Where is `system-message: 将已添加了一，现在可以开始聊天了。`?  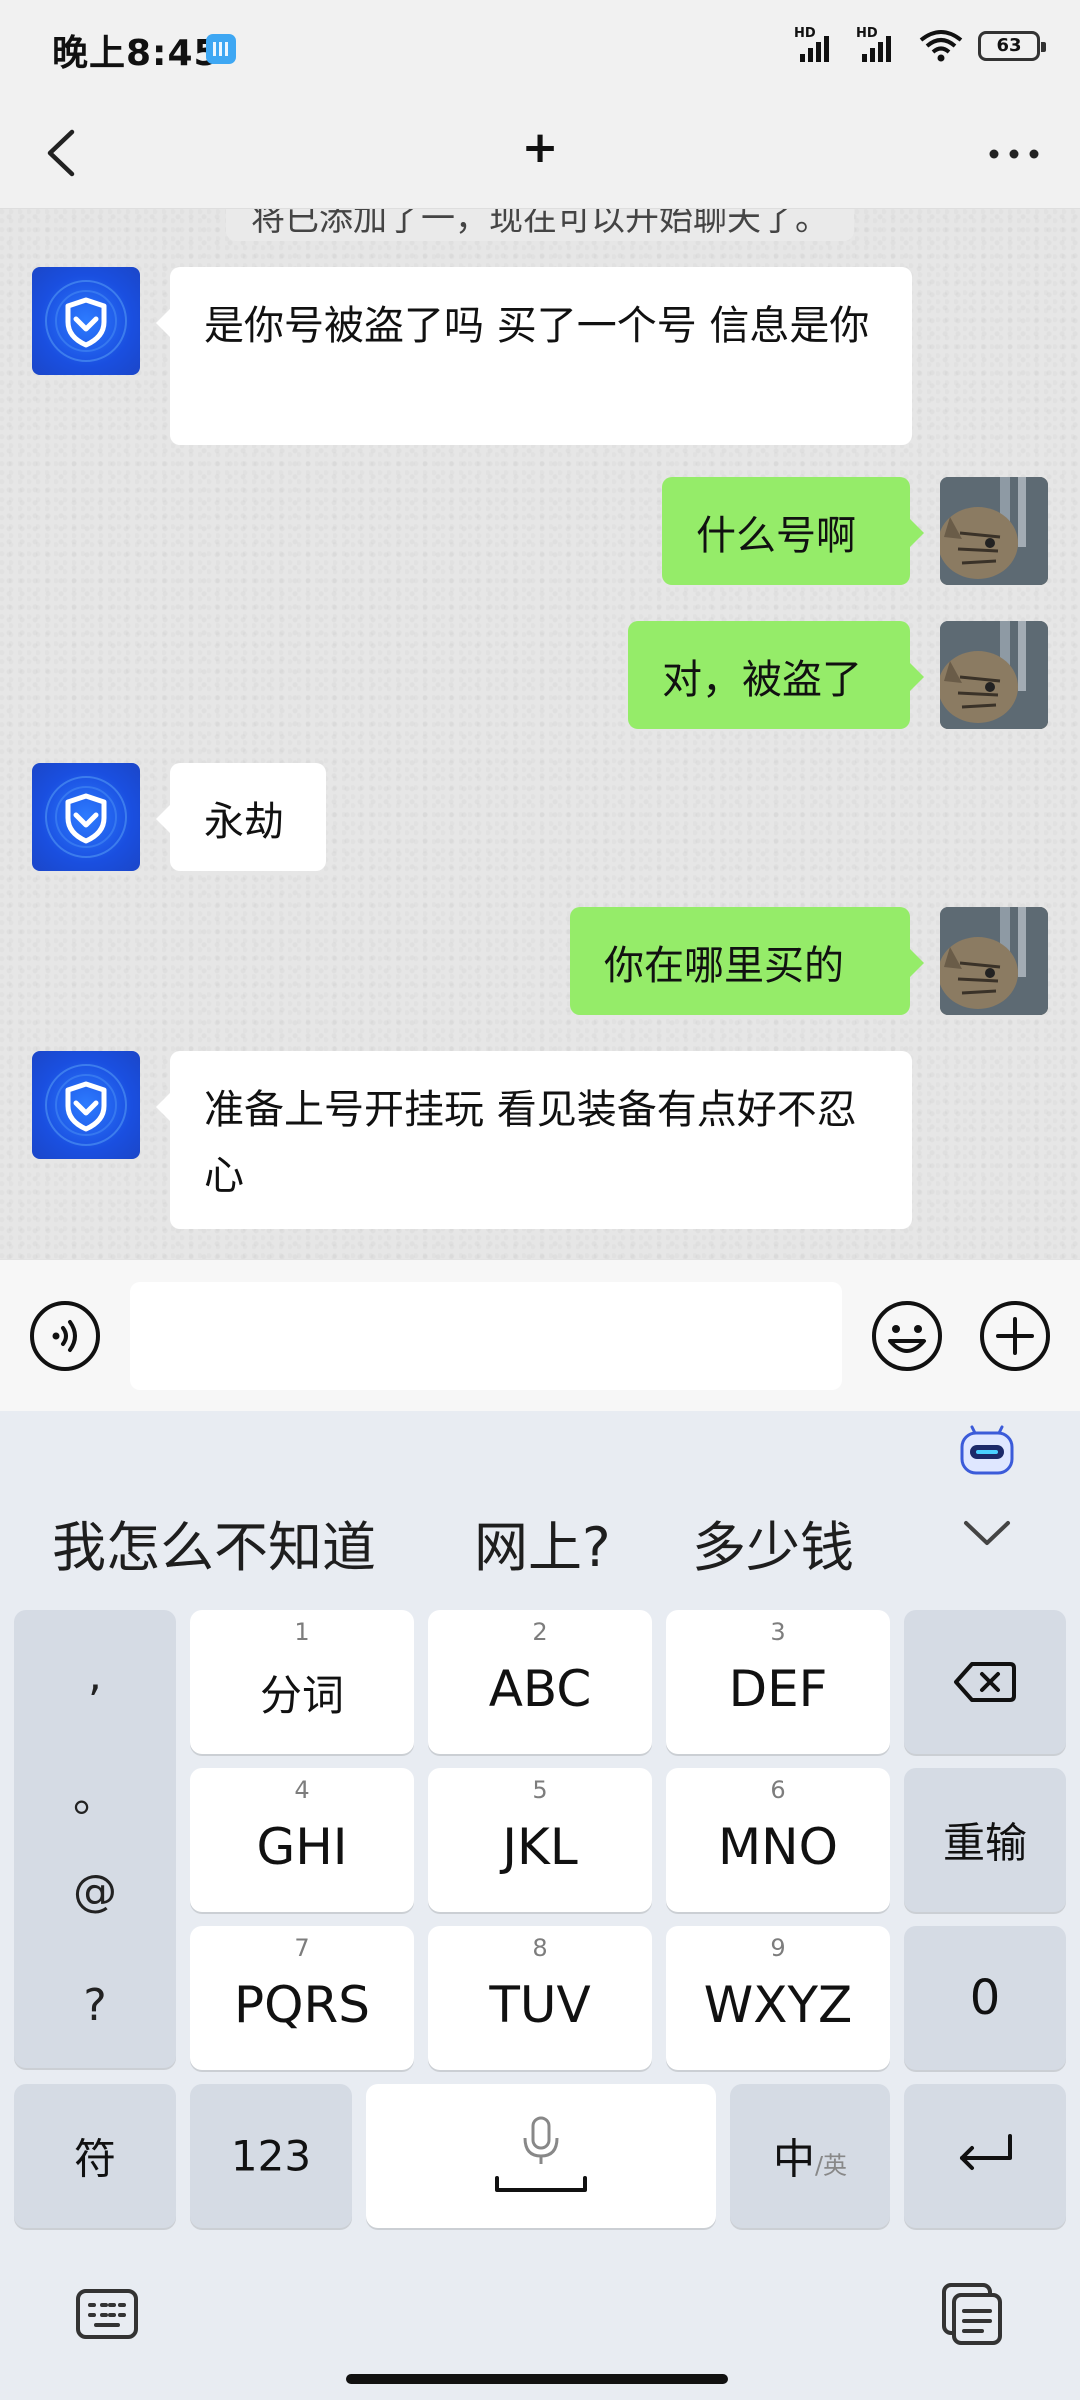 system-message: 将已添加了一，现在可以开始聊天了。 is located at coordinates (540, 225).